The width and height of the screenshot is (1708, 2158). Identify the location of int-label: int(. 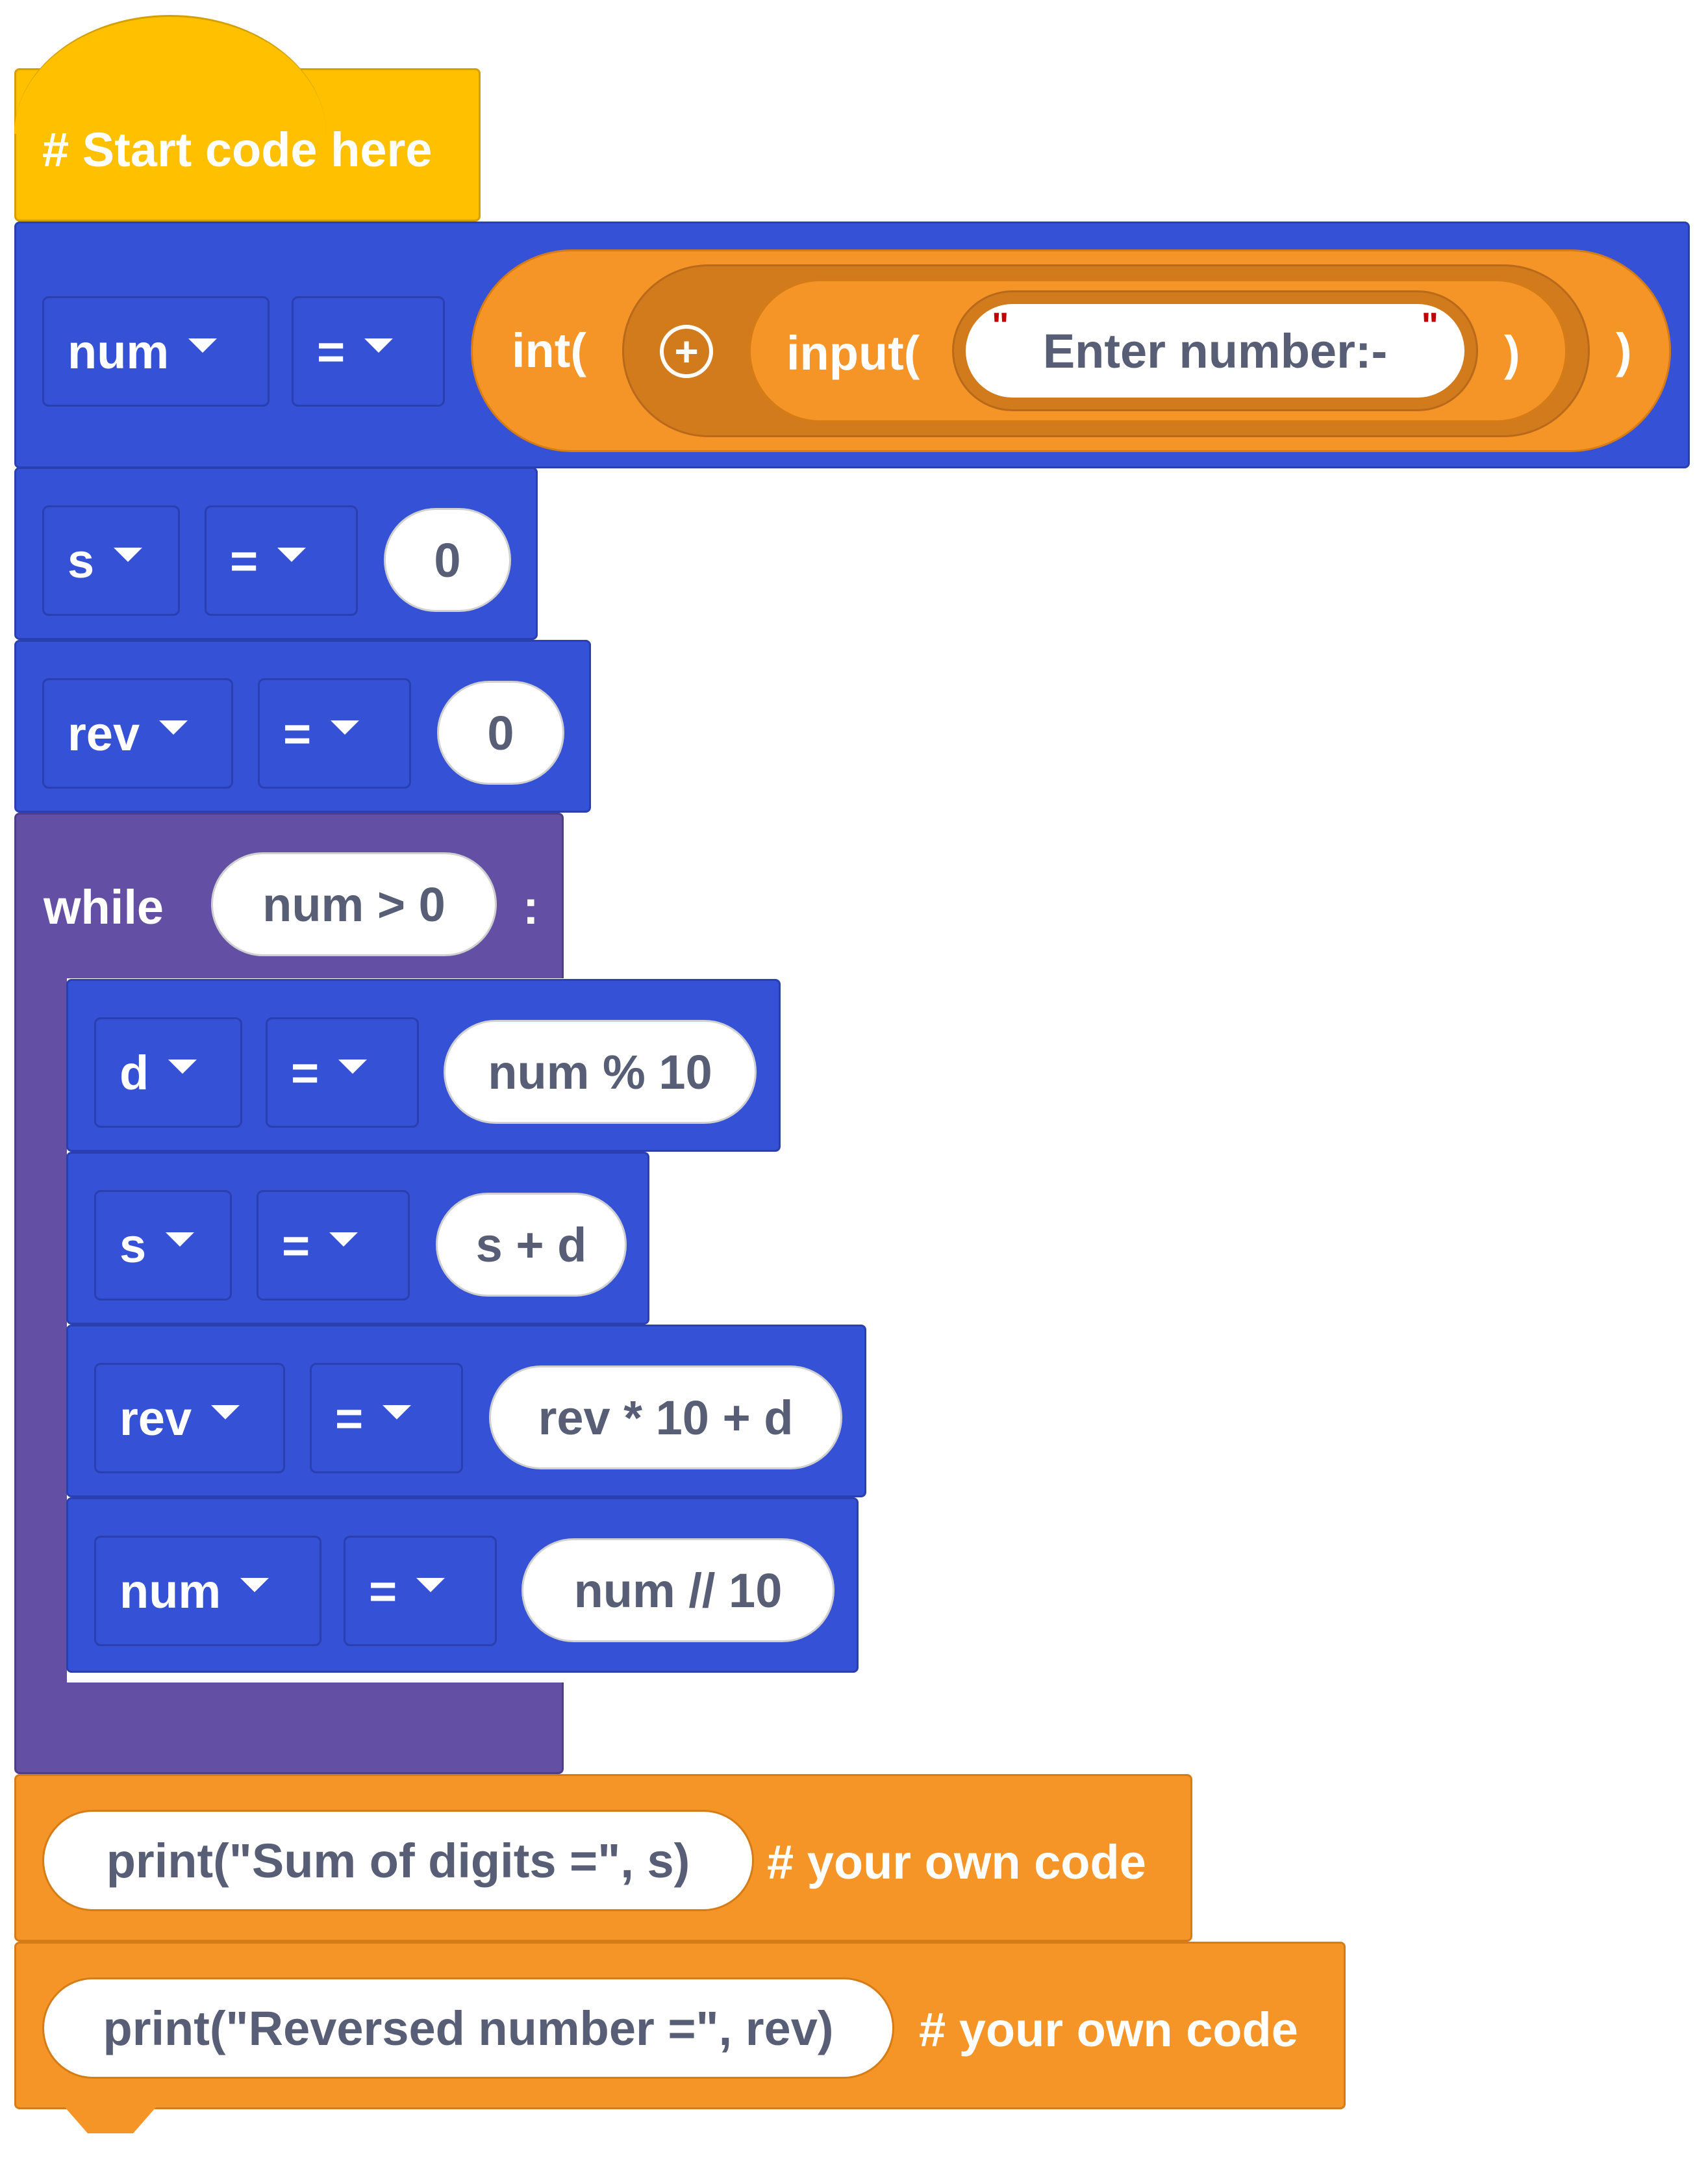
(549, 350).